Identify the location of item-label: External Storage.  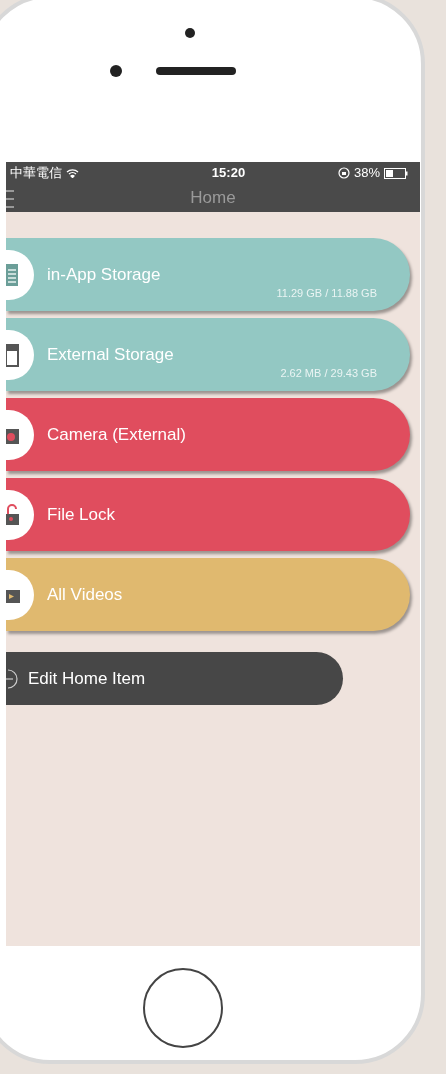
(110, 354).